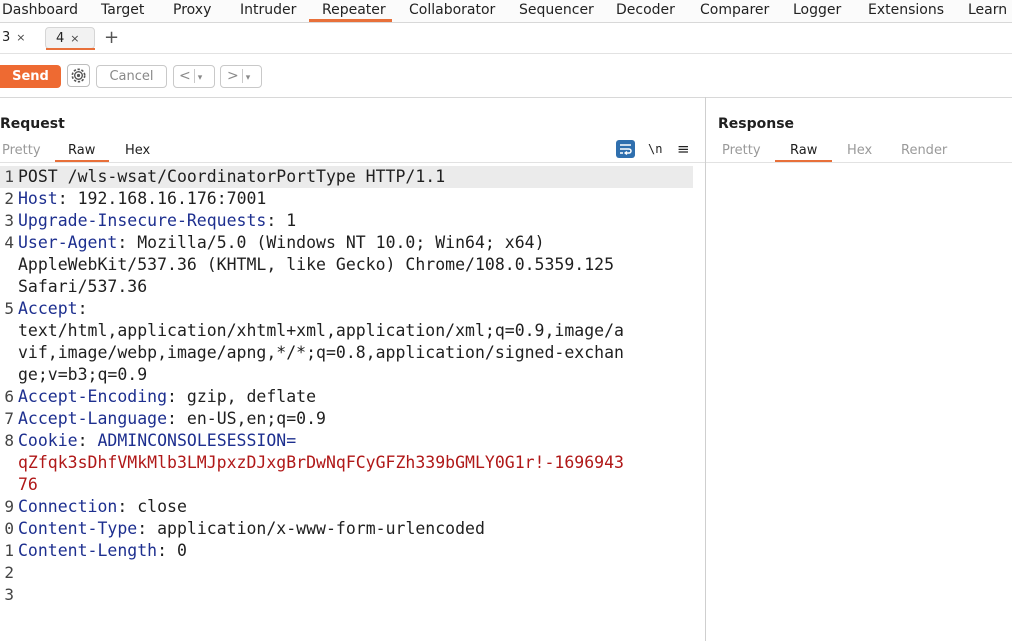 Image resolution: width=1012 pixels, height=641 pixels. I want to click on nav-tab-decoder: Decoder, so click(645, 11).